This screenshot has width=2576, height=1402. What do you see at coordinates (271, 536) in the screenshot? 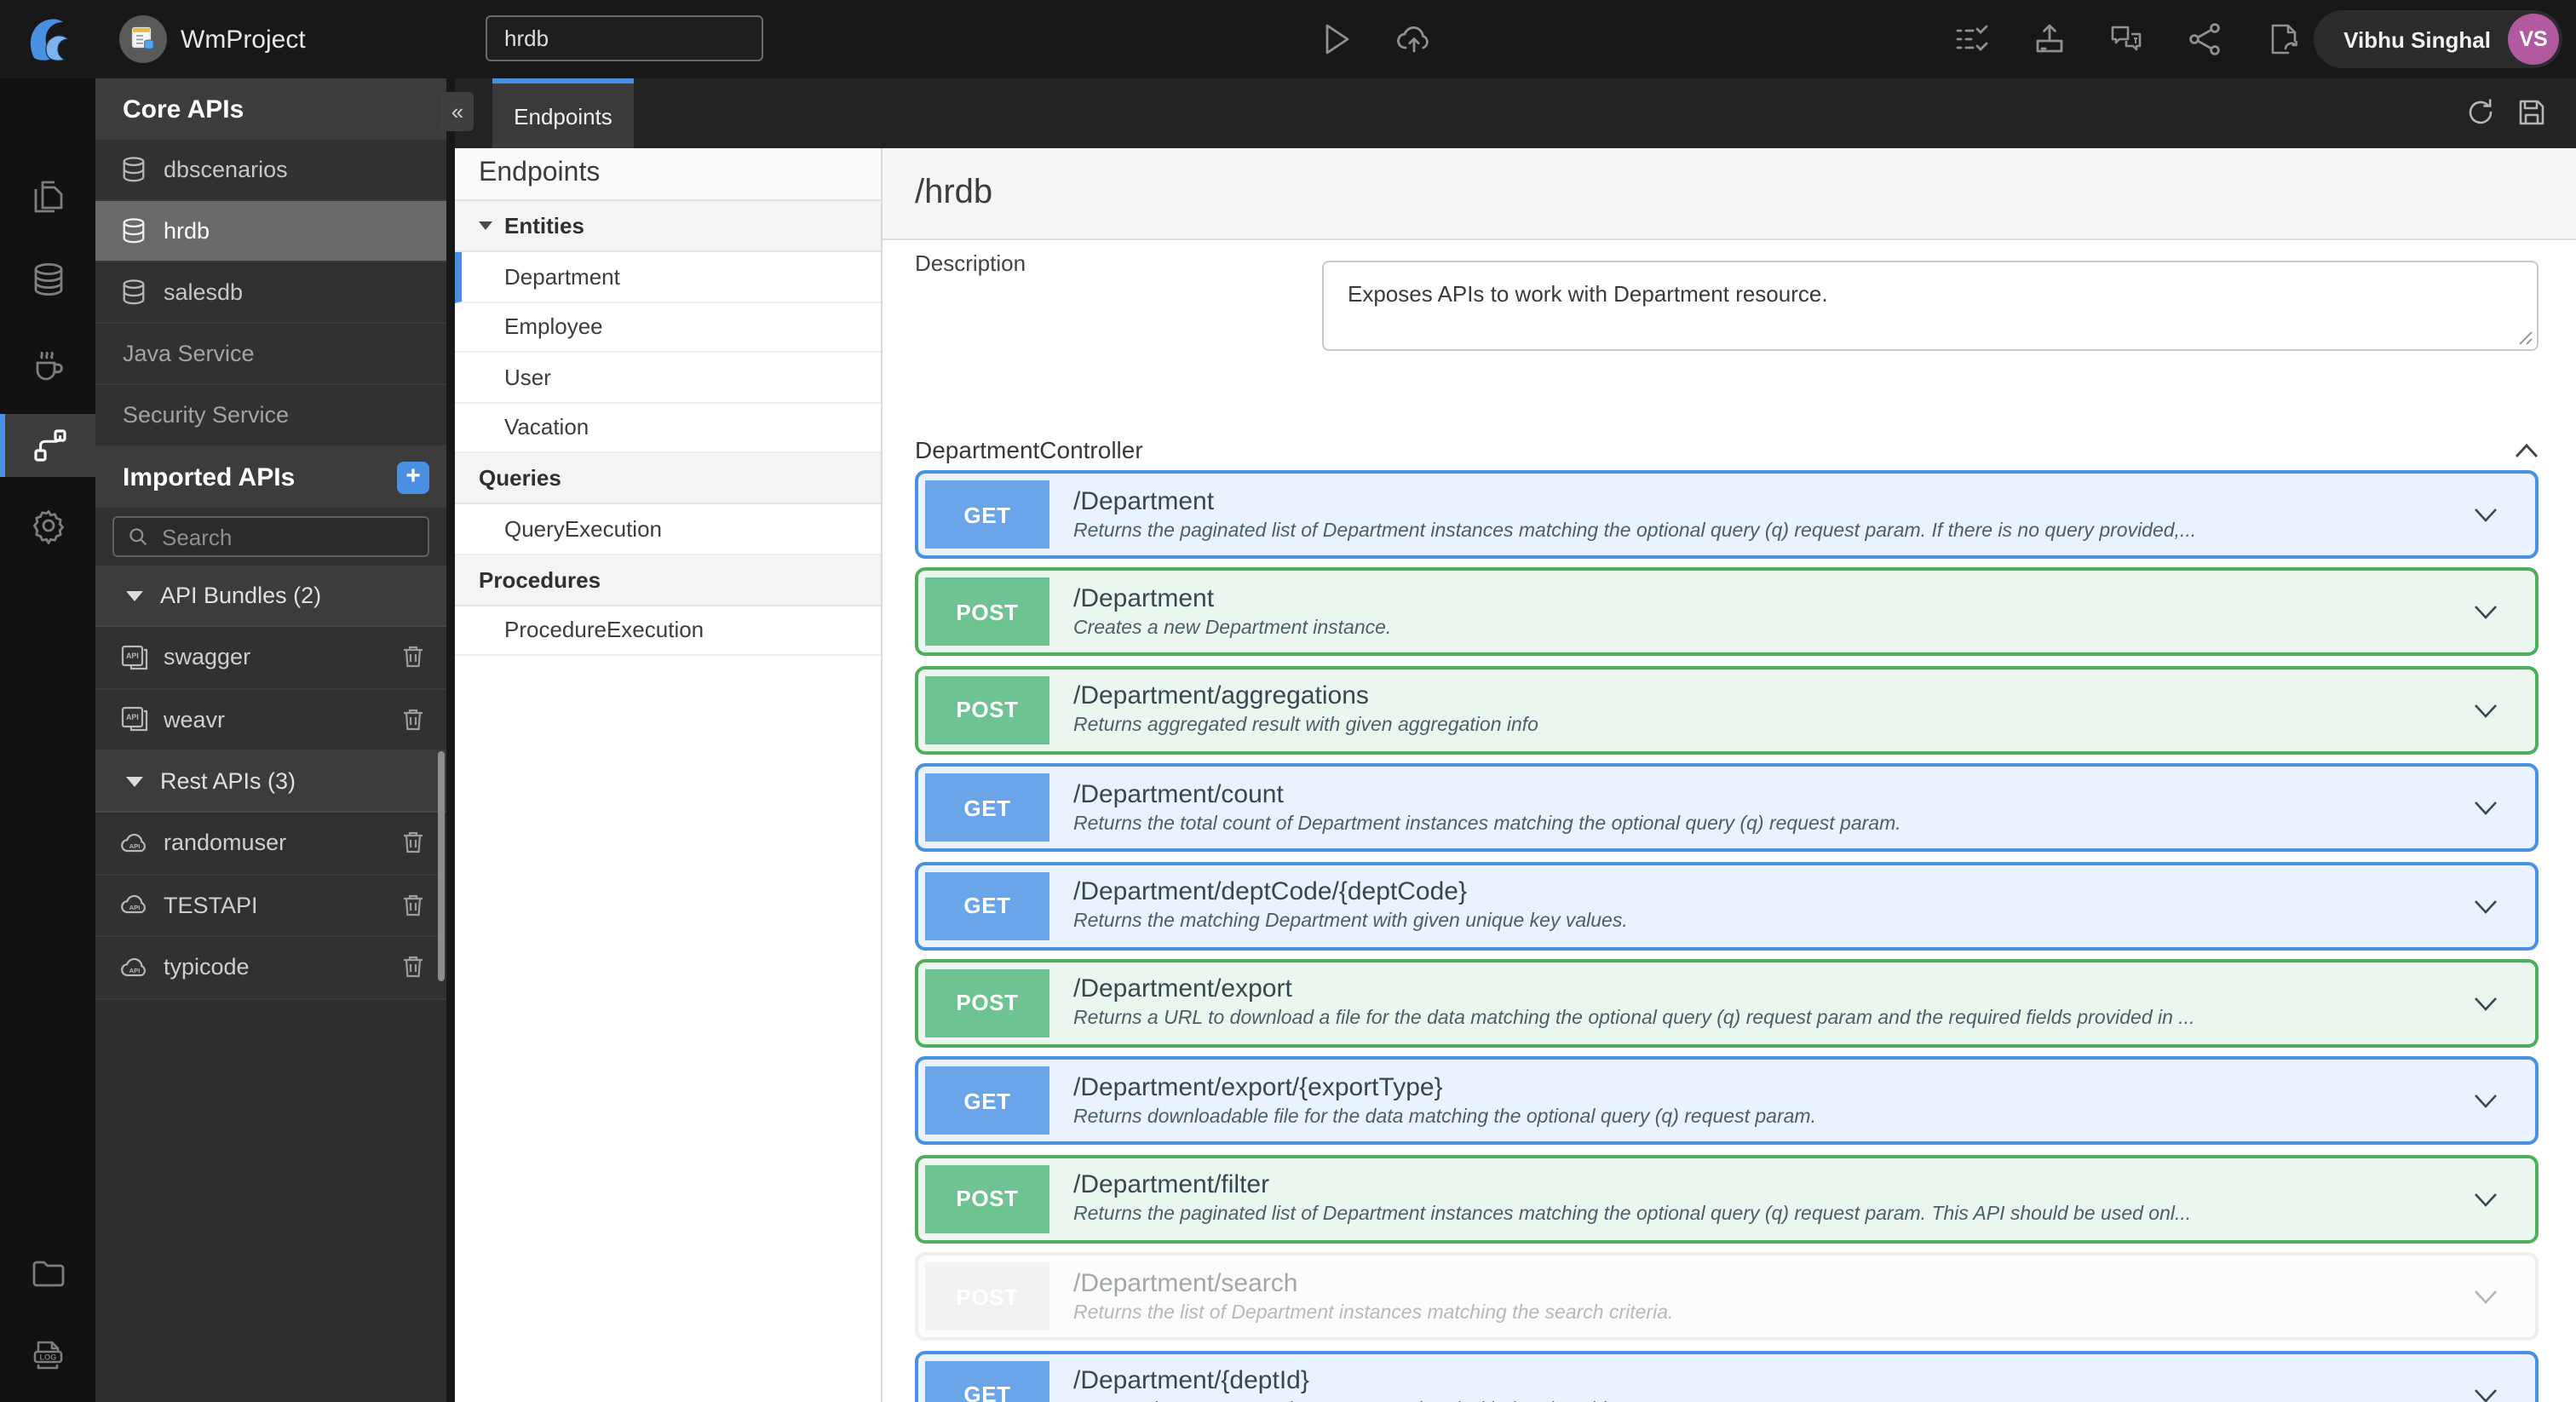
I see `api-search-input: Search` at bounding box center [271, 536].